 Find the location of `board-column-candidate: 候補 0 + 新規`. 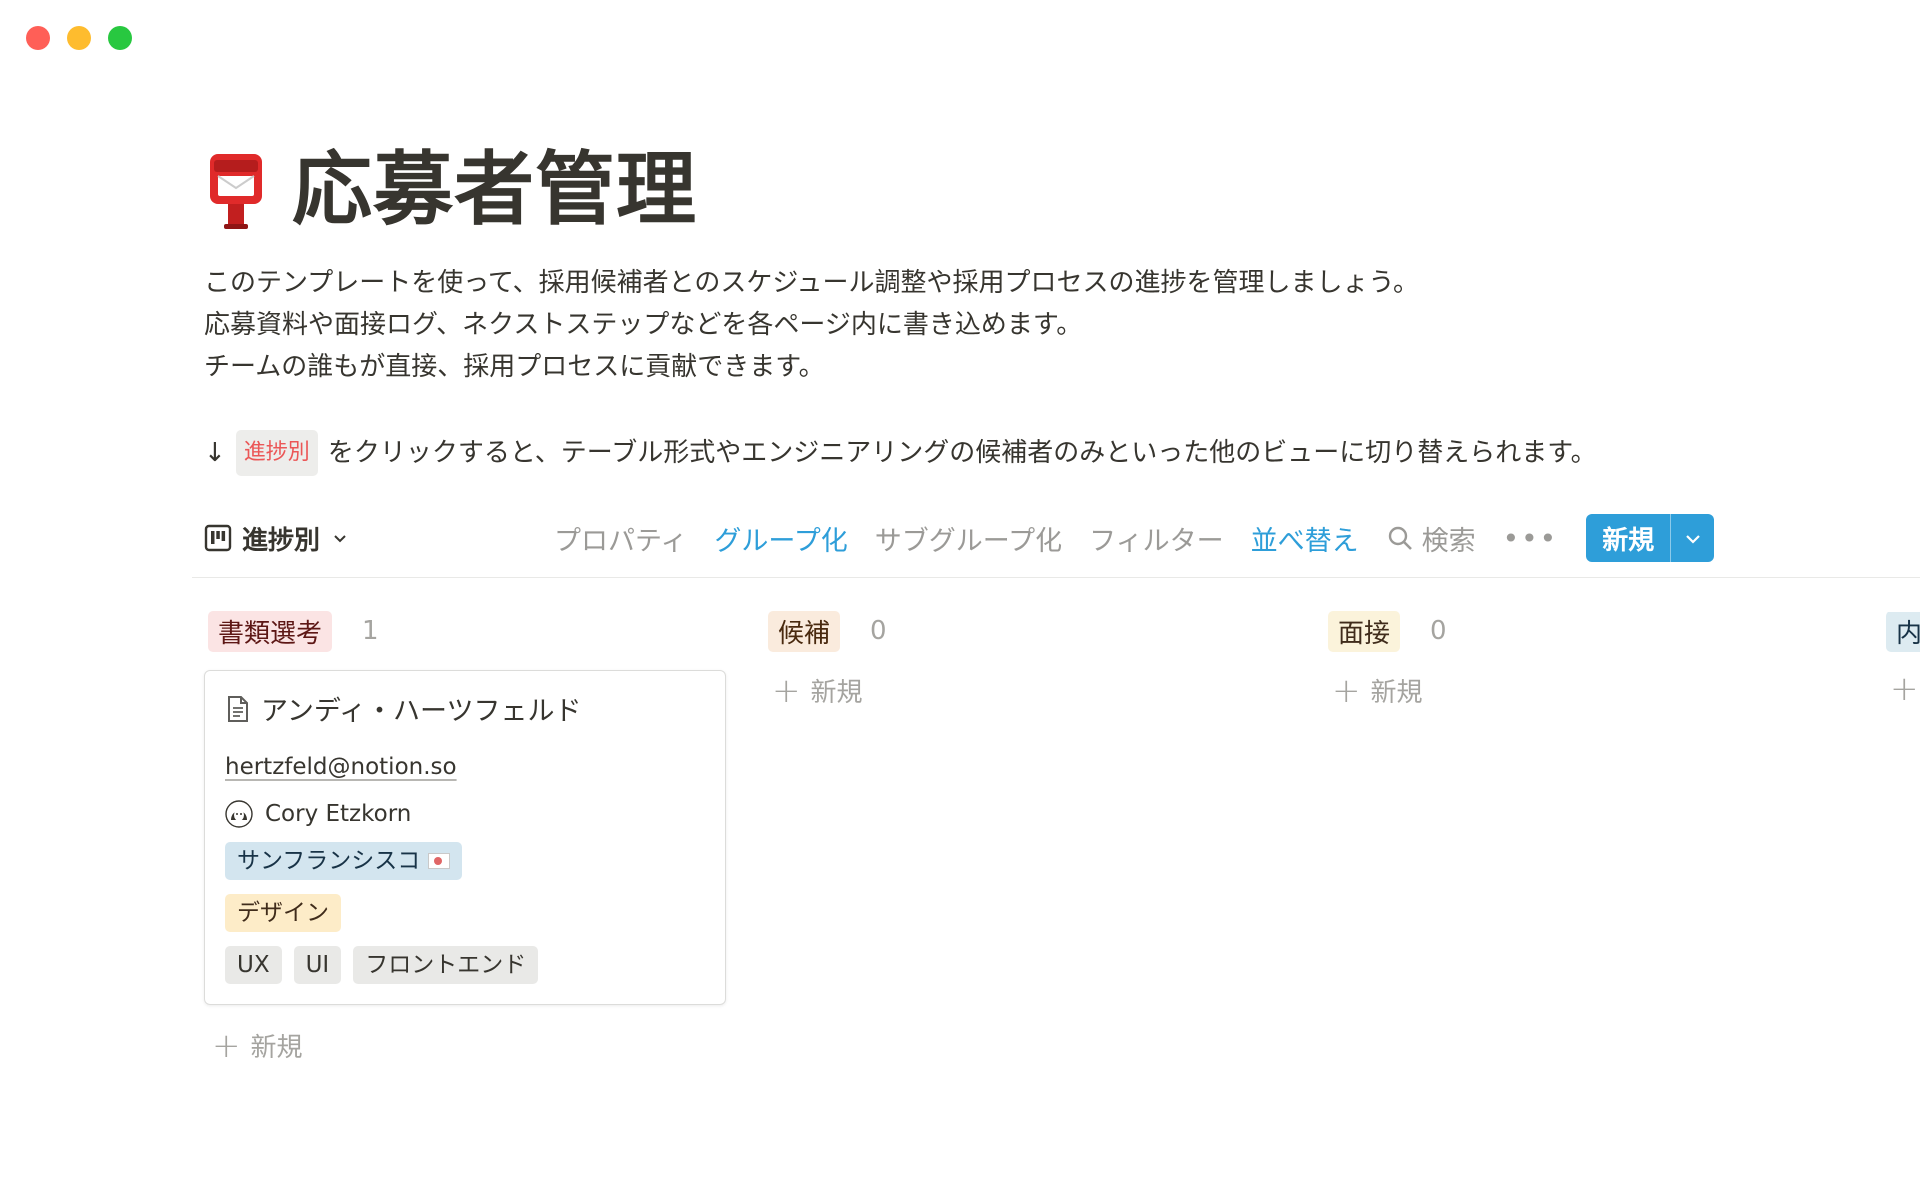

board-column-candidate: 候補 0 + 新規 is located at coordinates (1029, 659).